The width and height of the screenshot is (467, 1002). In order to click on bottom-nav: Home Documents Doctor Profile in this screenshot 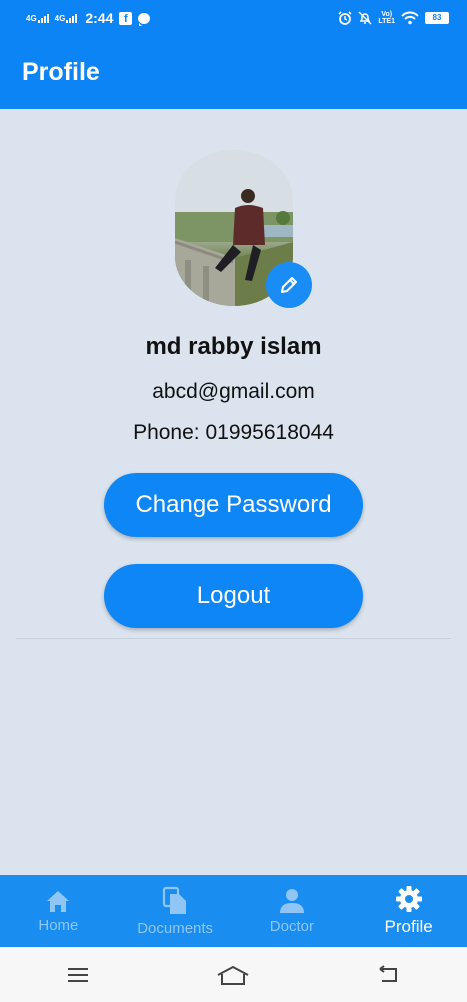, I will do `click(233, 911)`.